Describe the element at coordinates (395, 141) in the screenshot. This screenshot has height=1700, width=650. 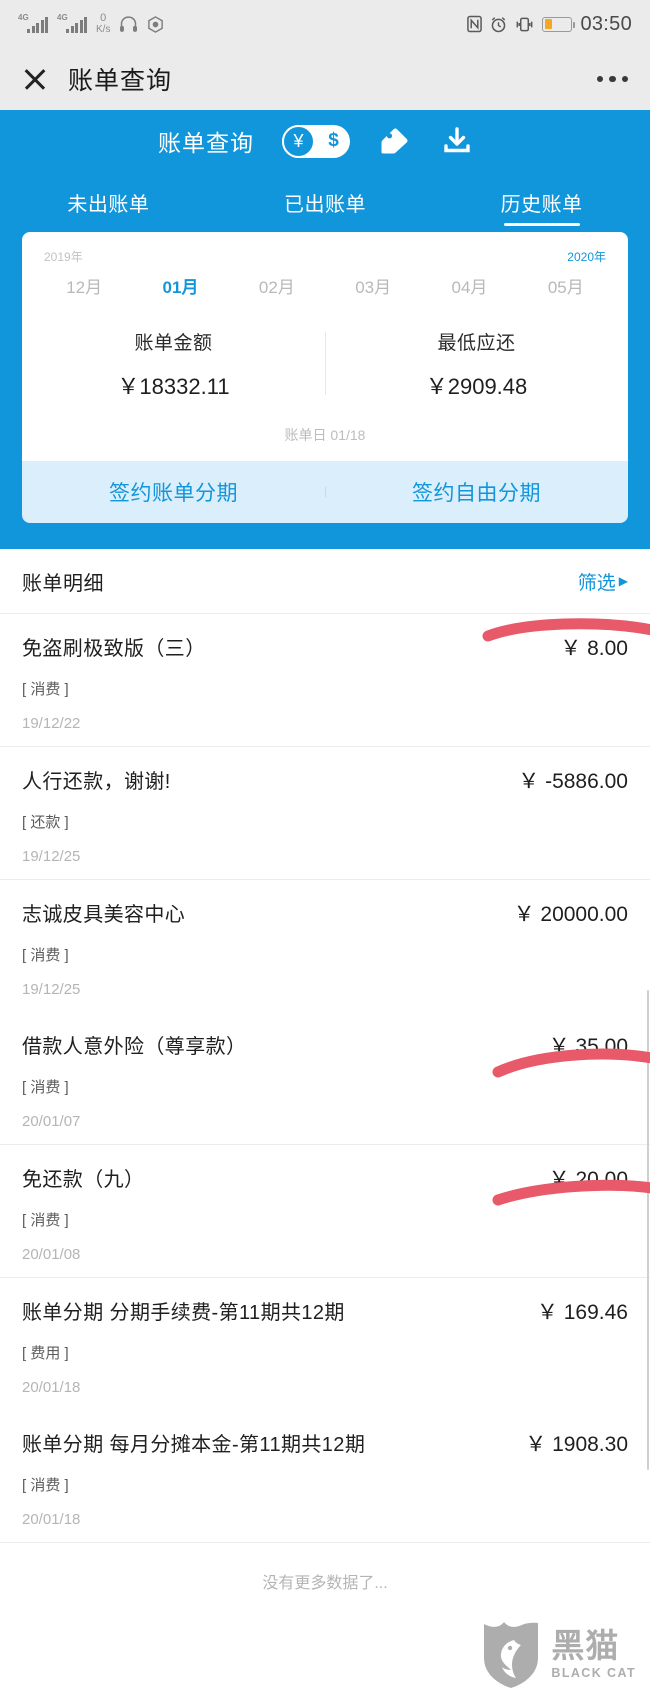
I see `tag-icon` at that location.